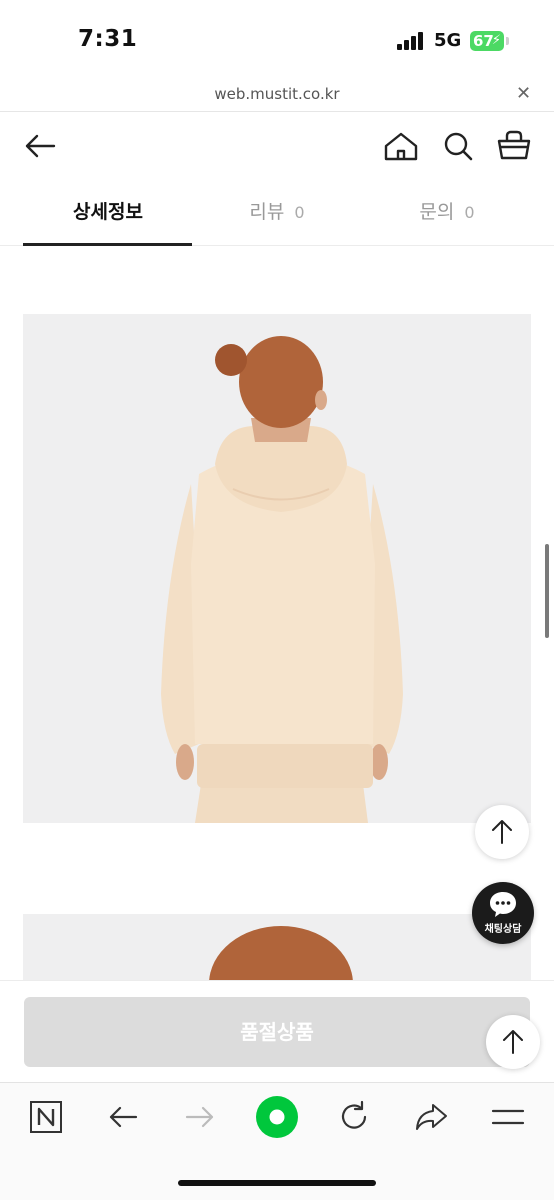 Image resolution: width=554 pixels, height=1200 pixels. Describe the element at coordinates (277, 146) in the screenshot. I see `app-header` at that location.